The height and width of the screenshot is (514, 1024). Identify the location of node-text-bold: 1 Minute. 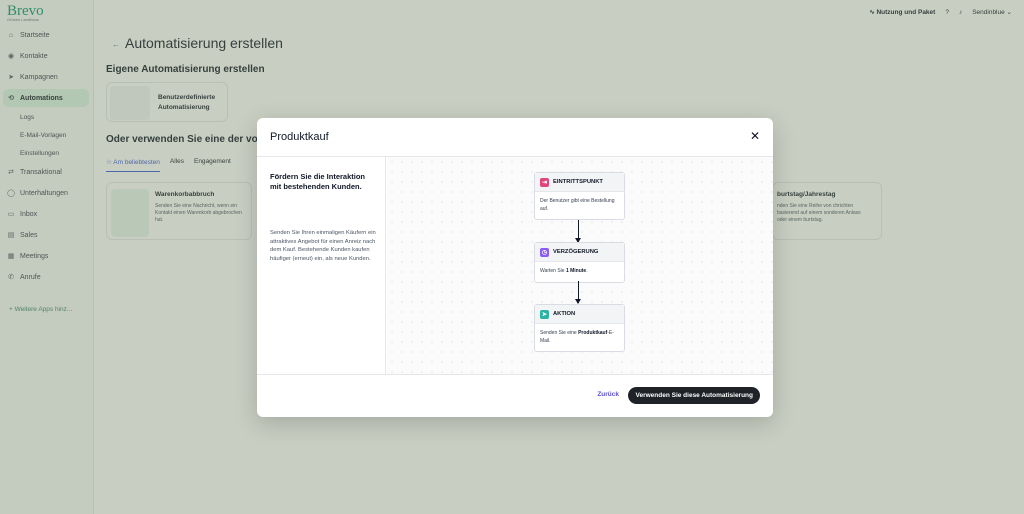
(576, 271).